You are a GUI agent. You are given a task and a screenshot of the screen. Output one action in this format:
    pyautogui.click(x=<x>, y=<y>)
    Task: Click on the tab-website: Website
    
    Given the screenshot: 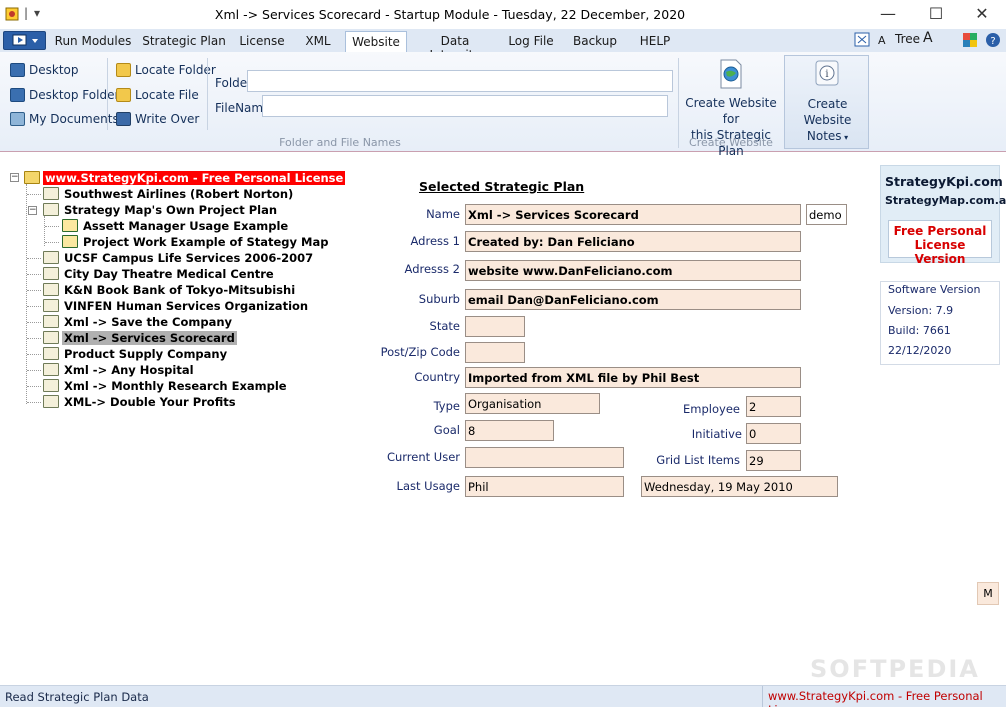 What is the action you would take?
    pyautogui.click(x=376, y=41)
    